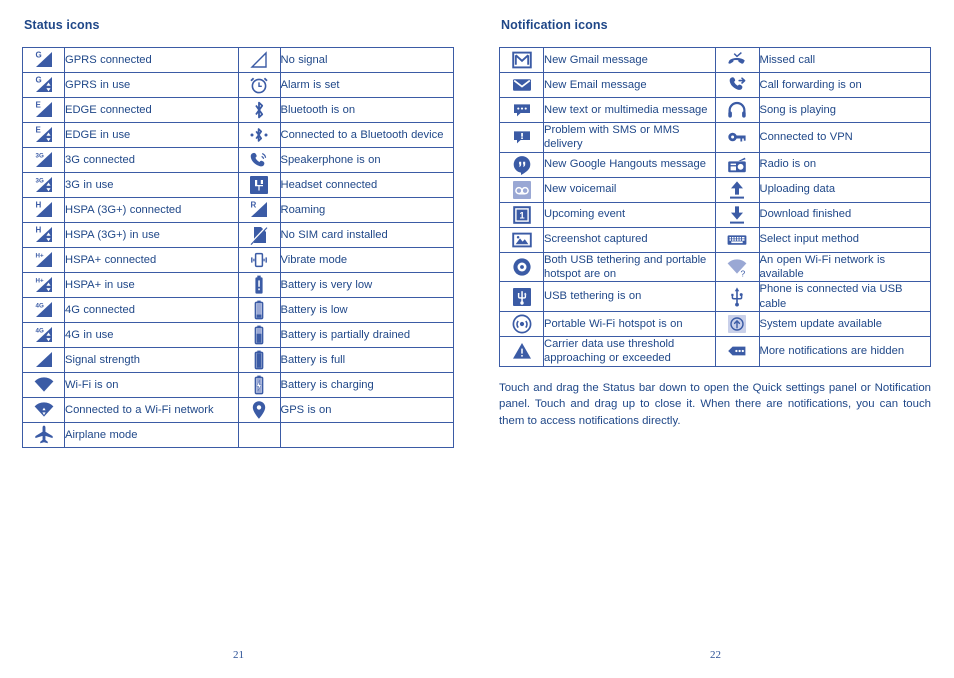  Describe the element at coordinates (259, 335) in the screenshot. I see `battery-partial-icon-cell` at that location.